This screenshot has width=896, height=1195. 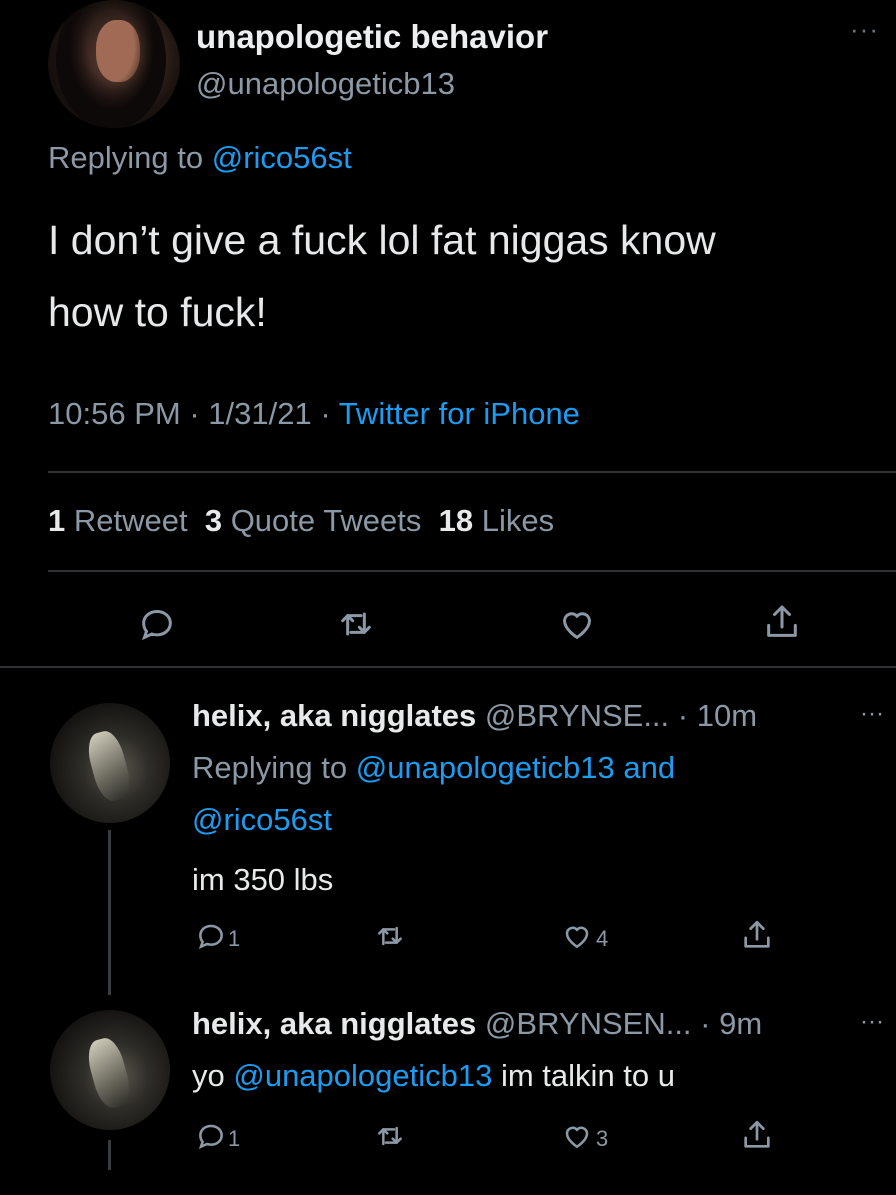 I want to click on reply-header: helix, aka nigglates @BRYNSEN... · 9m, so click(x=477, y=1024).